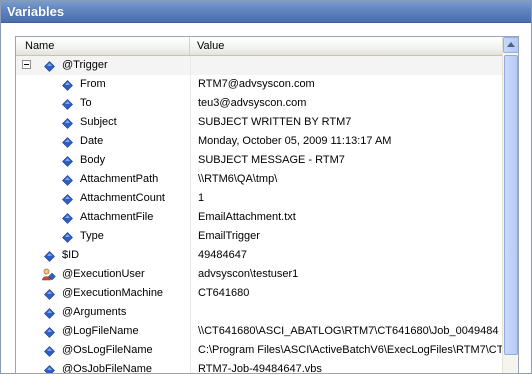  Describe the element at coordinates (86, 103) in the screenshot. I see `variable-name: To` at that location.